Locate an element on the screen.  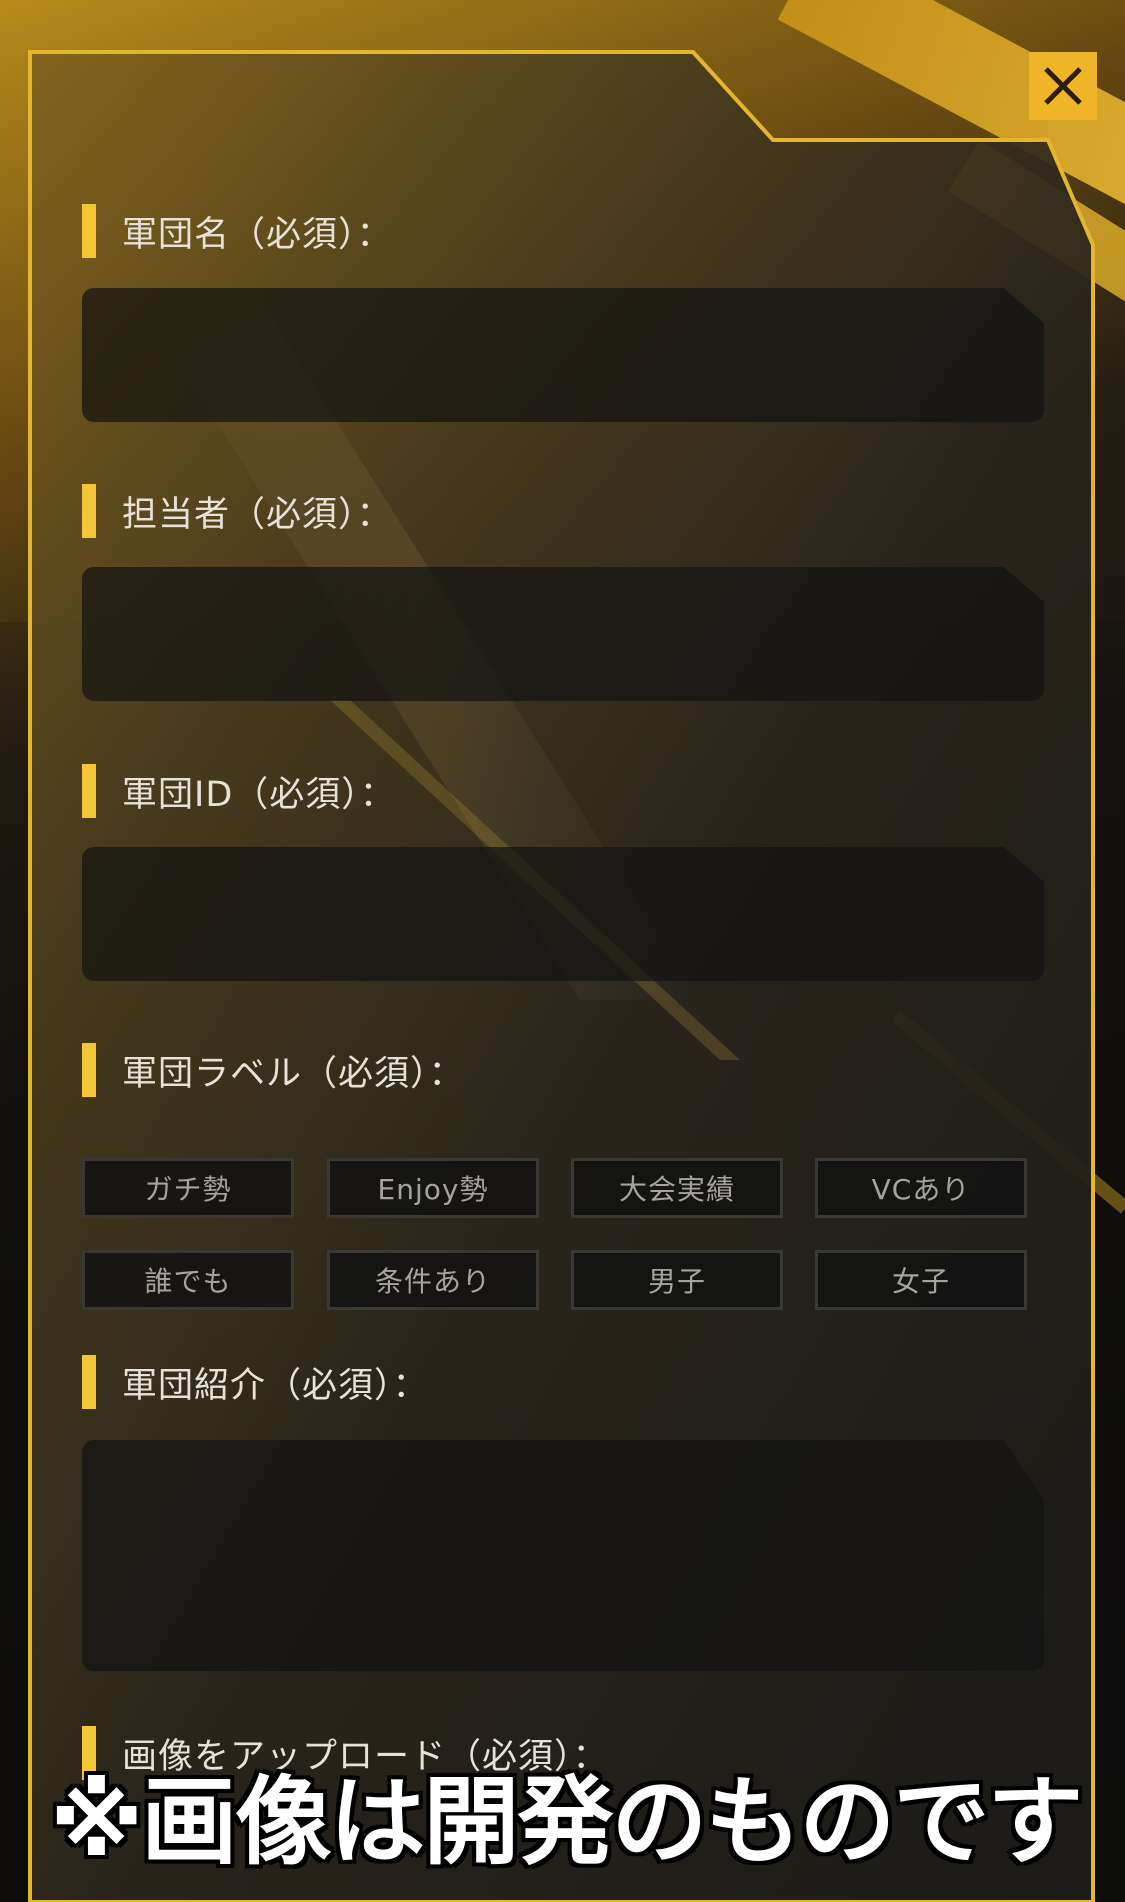
corps-name-input is located at coordinates (563, 355).